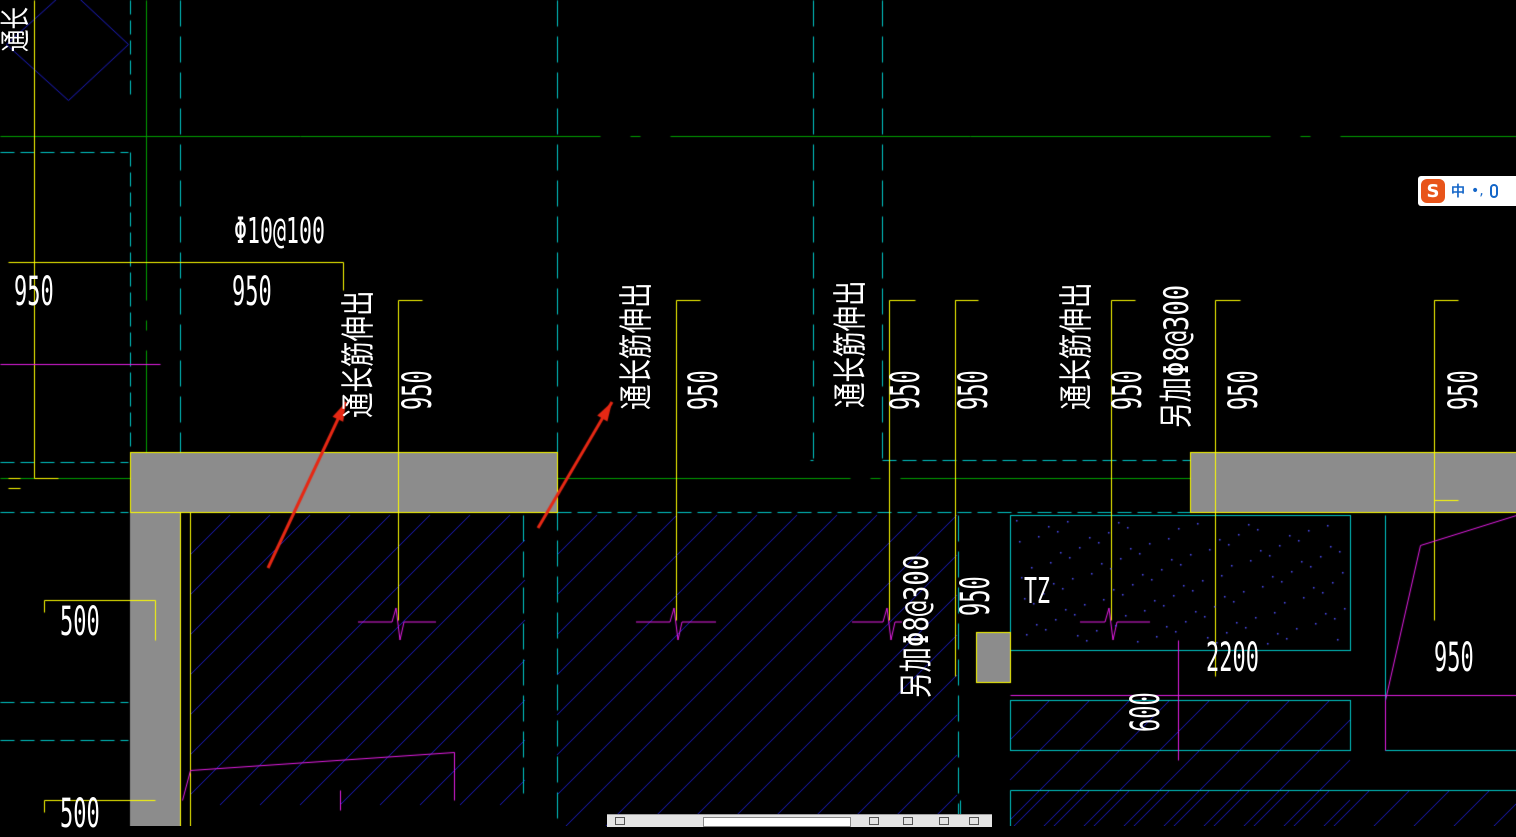 The width and height of the screenshot is (1516, 837). What do you see at coordinates (80, 814) in the screenshot?
I see `dim-500-lower: 500` at bounding box center [80, 814].